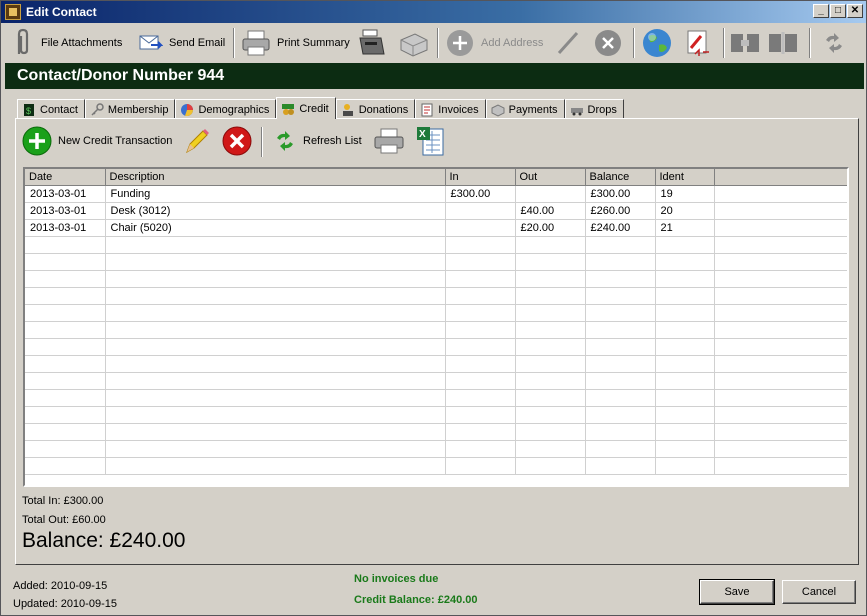  I want to click on cell-out: £20.00, so click(550, 228).